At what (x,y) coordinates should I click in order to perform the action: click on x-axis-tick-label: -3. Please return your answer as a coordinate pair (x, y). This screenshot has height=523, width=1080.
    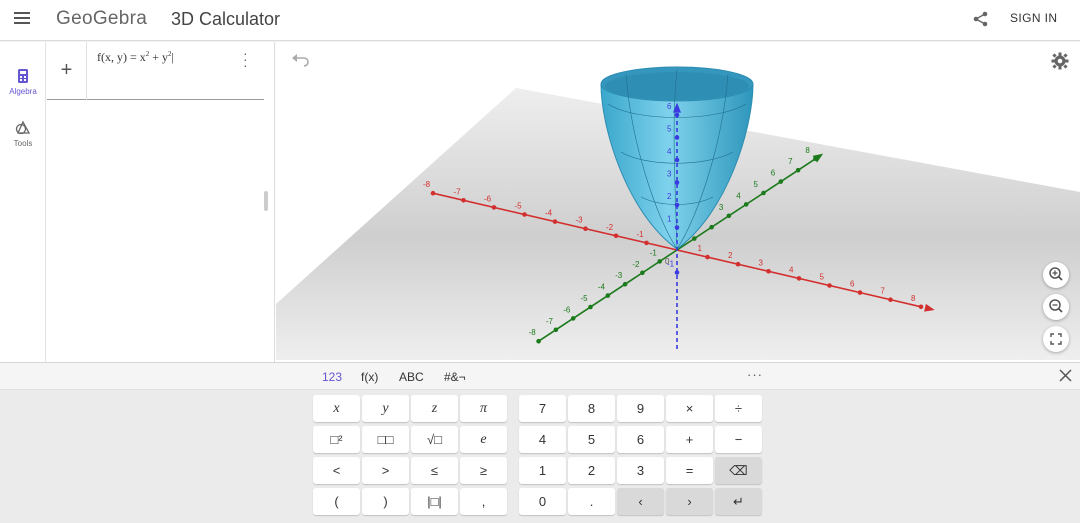
    Looking at the image, I should click on (580, 220).